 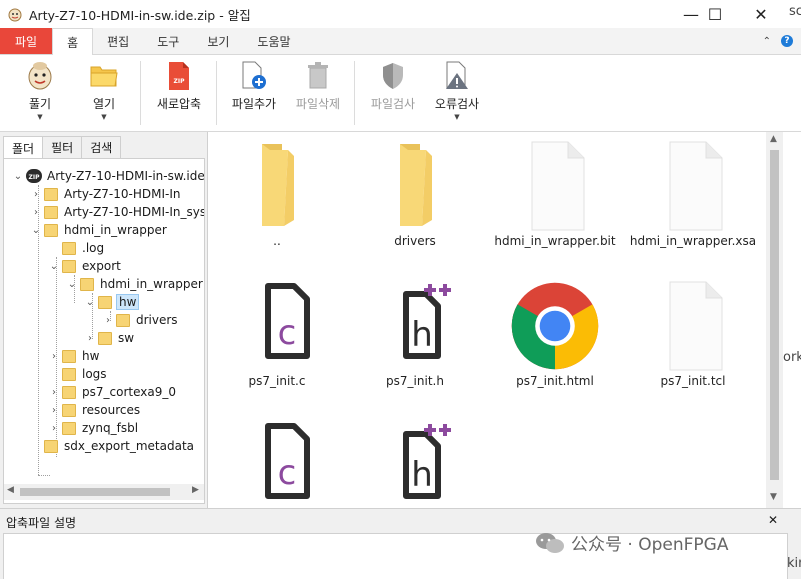 I want to click on file-item: h, so click(x=415, y=467).